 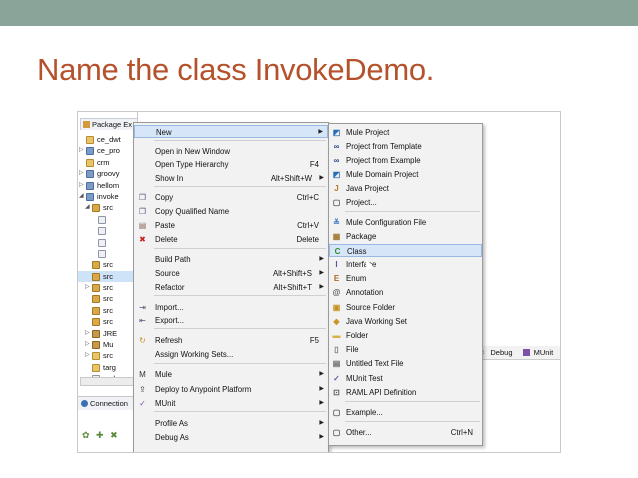 I want to click on tree-item-label: crm, so click(x=103, y=162).